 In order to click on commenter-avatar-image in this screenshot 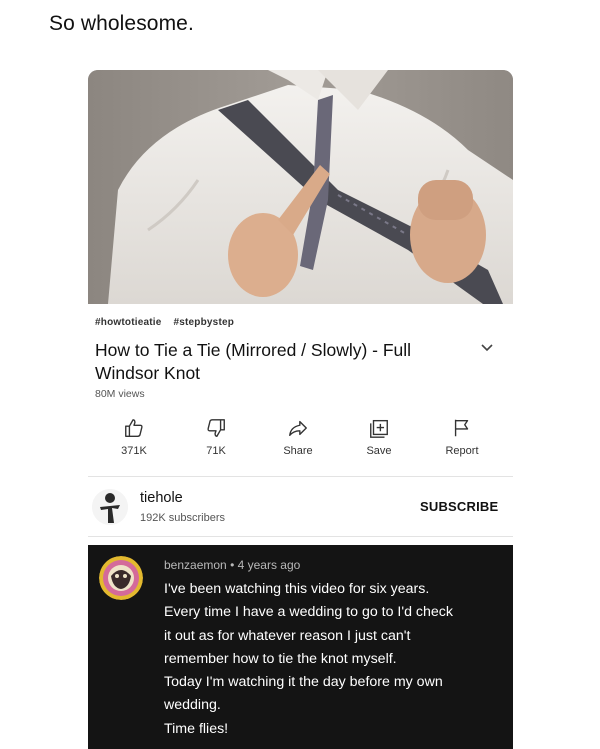, I will do `click(121, 578)`.